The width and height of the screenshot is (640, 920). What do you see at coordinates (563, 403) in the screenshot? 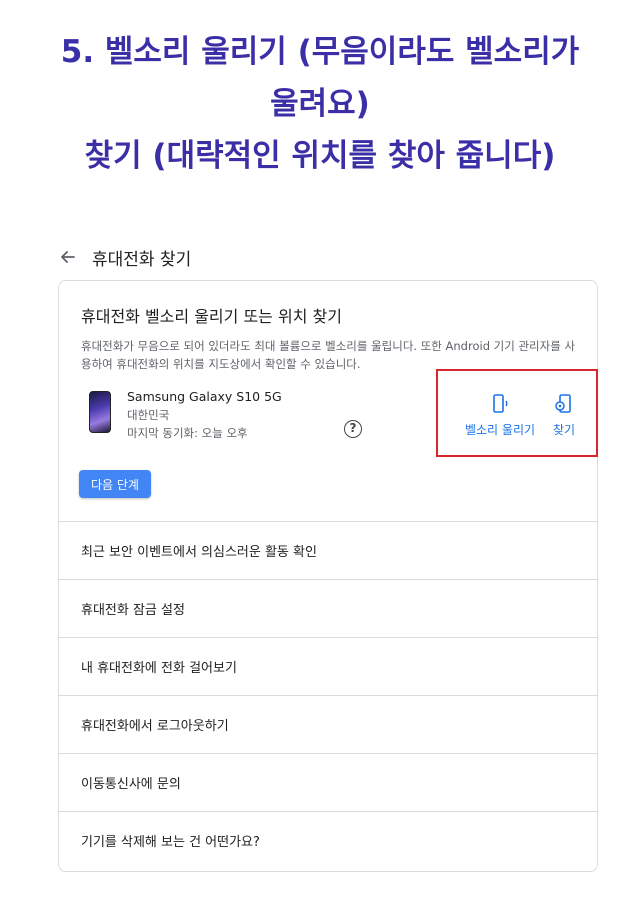
I see `phone-locate-icon` at bounding box center [563, 403].